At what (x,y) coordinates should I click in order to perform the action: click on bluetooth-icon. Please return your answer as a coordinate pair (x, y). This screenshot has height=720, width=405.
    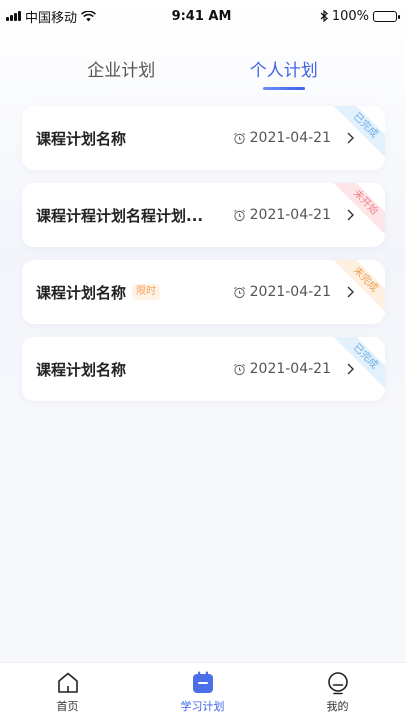
    Looking at the image, I should click on (324, 16).